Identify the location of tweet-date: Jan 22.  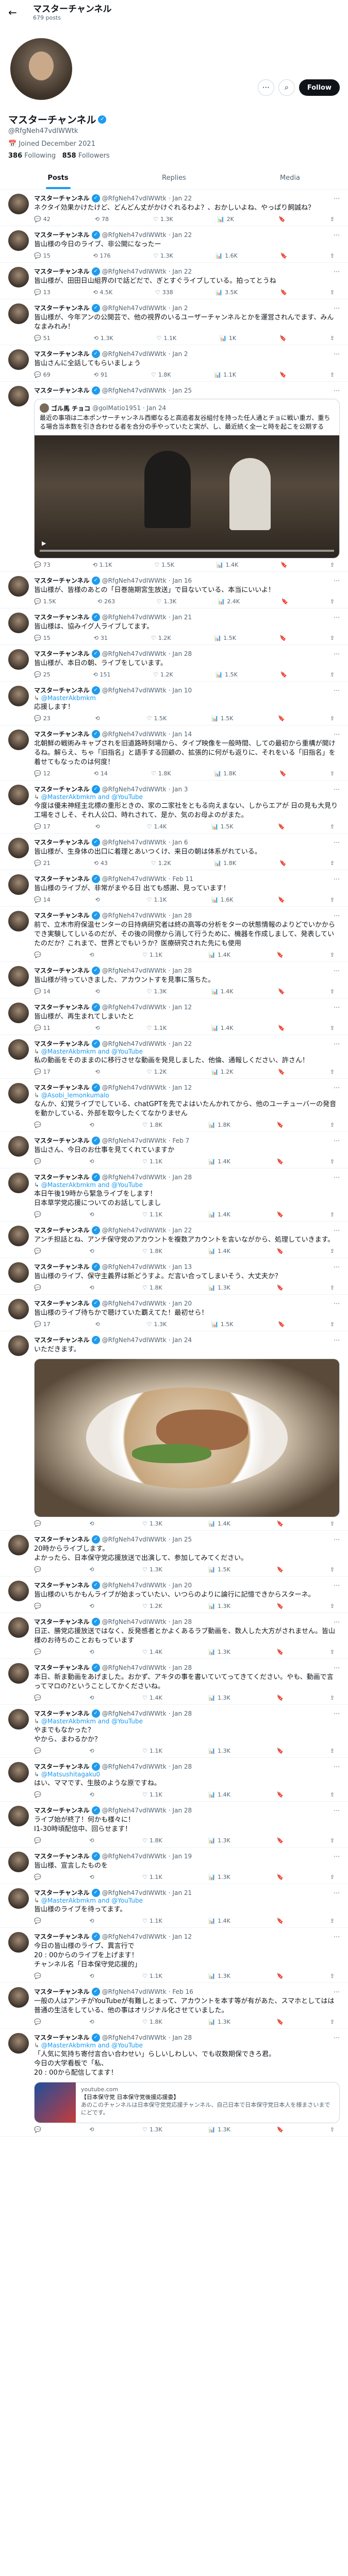
(182, 235).